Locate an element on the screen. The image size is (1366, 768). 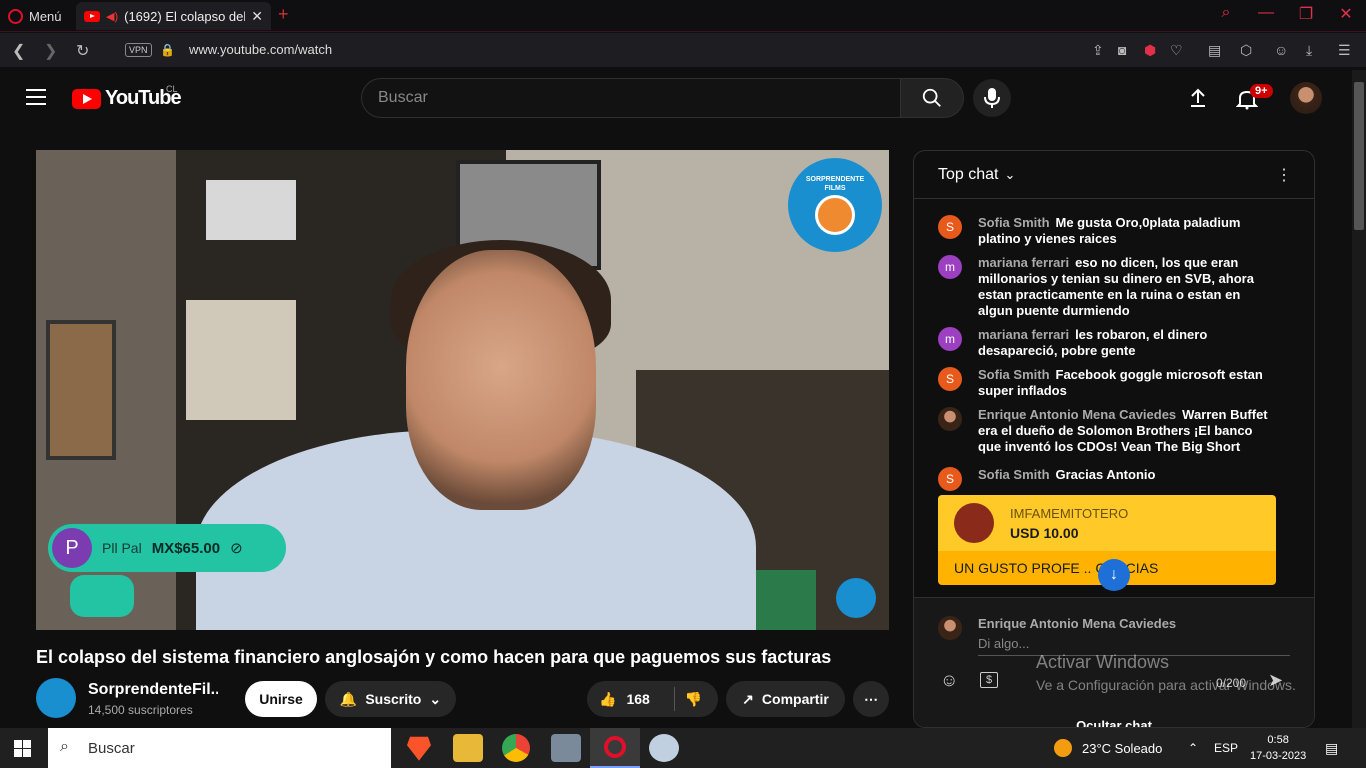
vpn-badge: VPN is located at coordinates (138, 50).